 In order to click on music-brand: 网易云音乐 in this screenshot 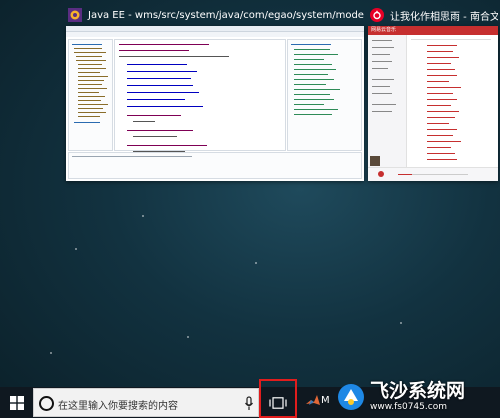, I will do `click(384, 30)`.